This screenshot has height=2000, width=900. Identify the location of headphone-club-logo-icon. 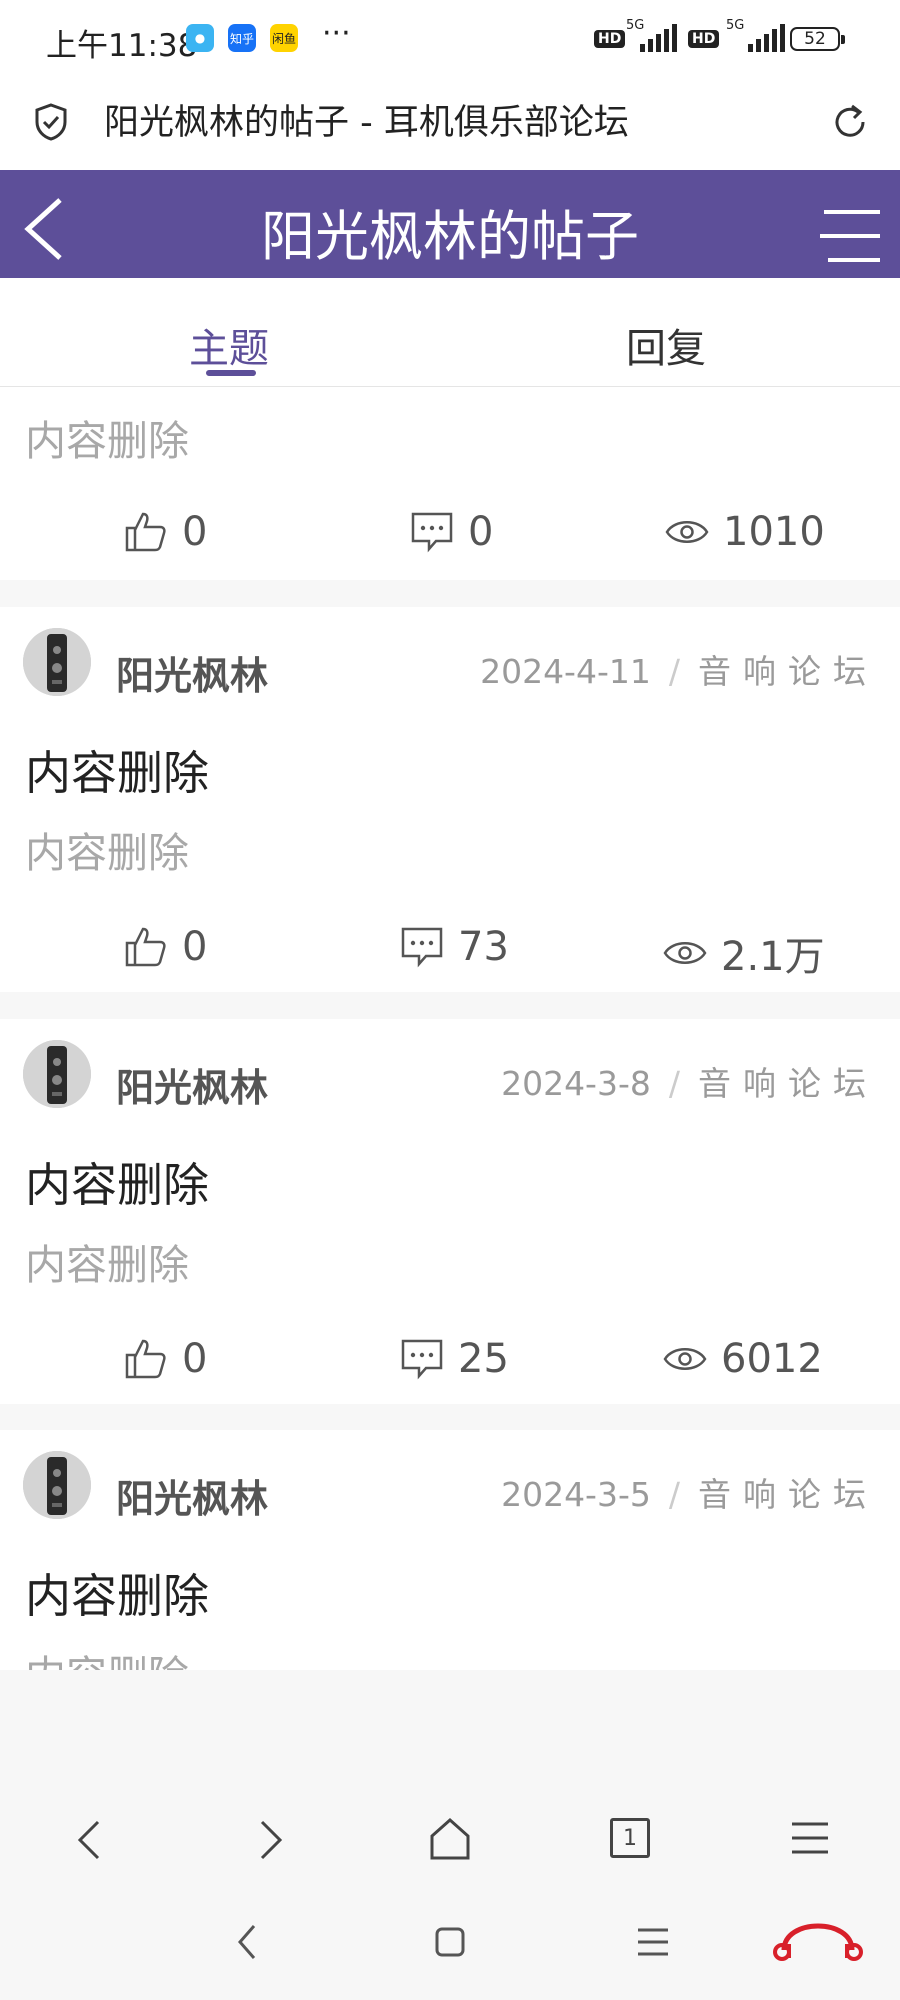
(818, 1942).